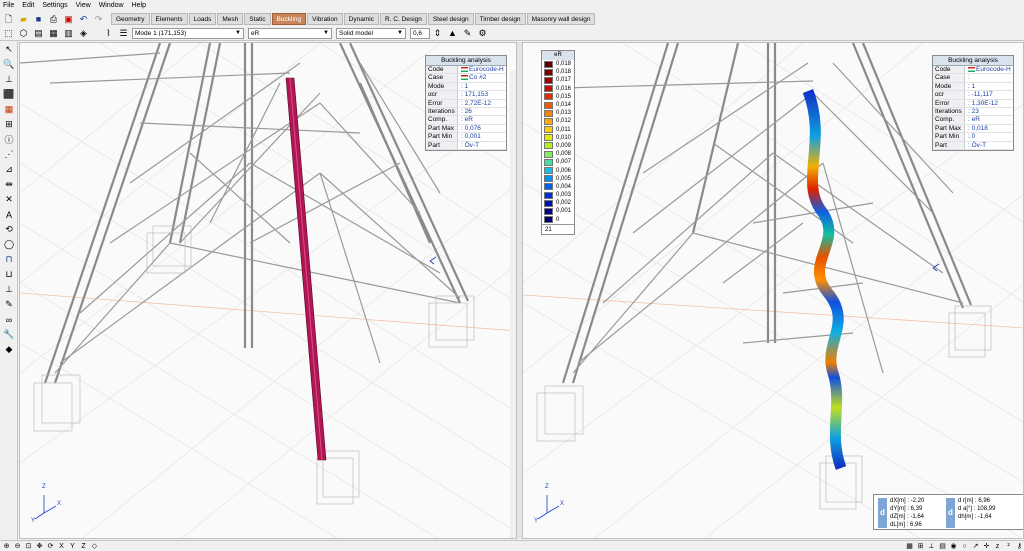 The width and height of the screenshot is (1024, 551). I want to click on legend-item: 0,010, so click(558, 138).